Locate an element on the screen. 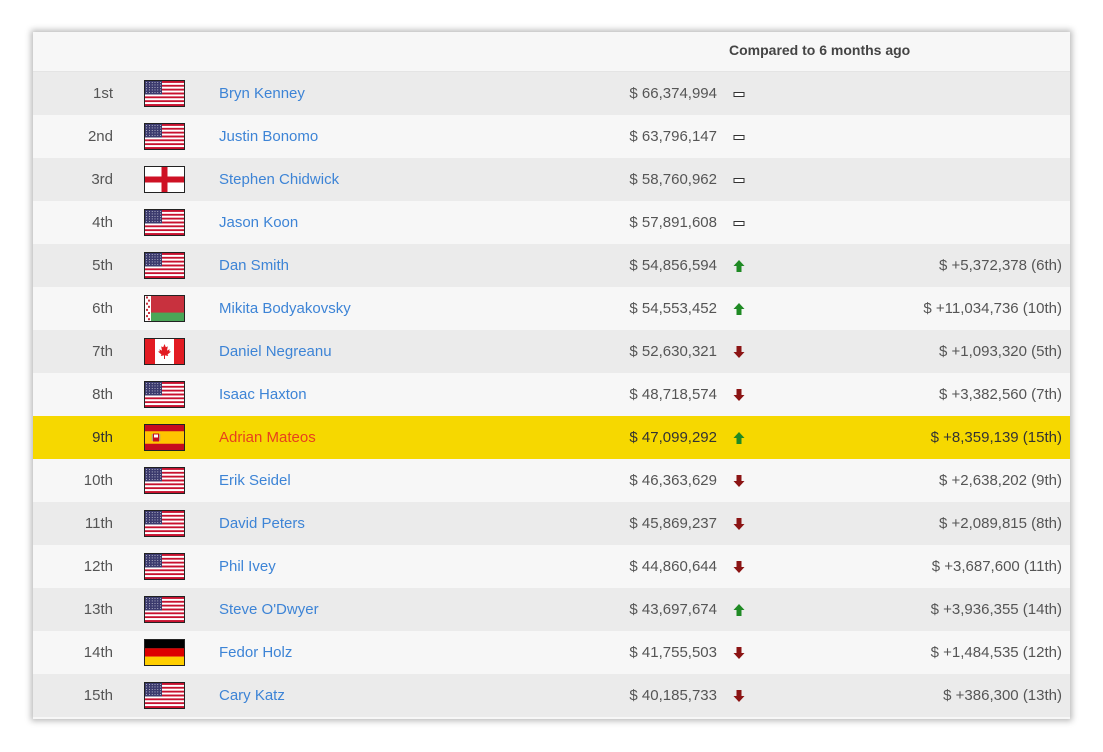  total-earnings: $ 44,860,644 is located at coordinates (673, 566).